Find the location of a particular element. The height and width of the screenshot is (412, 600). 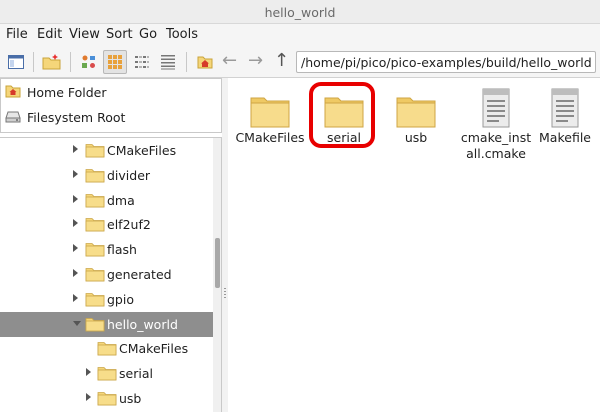

new-window-icon is located at coordinates (16, 62).